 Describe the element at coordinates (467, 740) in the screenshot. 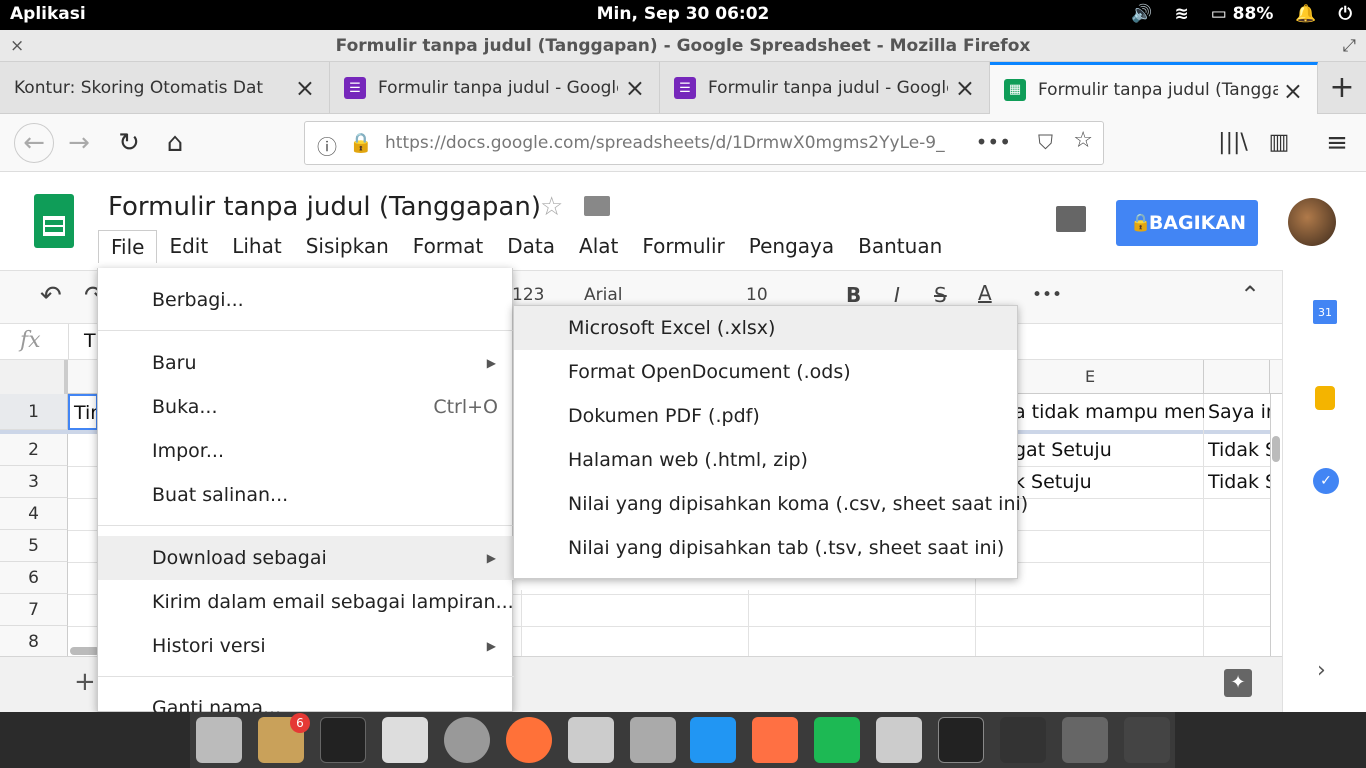

I see `camera-icon` at that location.